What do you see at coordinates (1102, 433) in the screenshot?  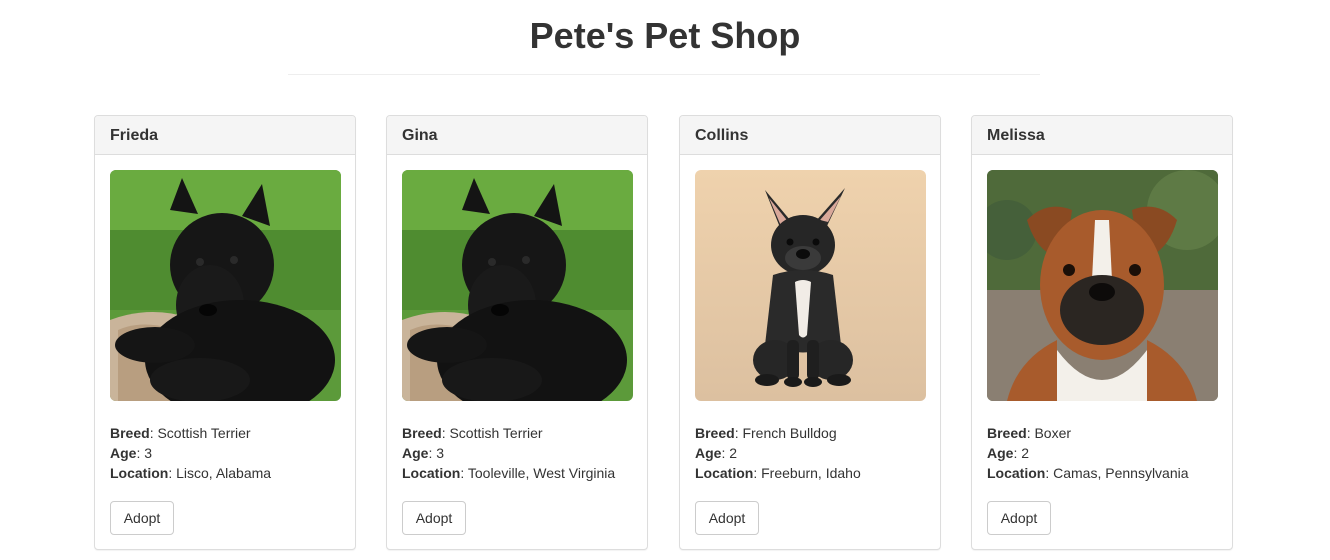 I see `breed-row: Breed: Boxer` at bounding box center [1102, 433].